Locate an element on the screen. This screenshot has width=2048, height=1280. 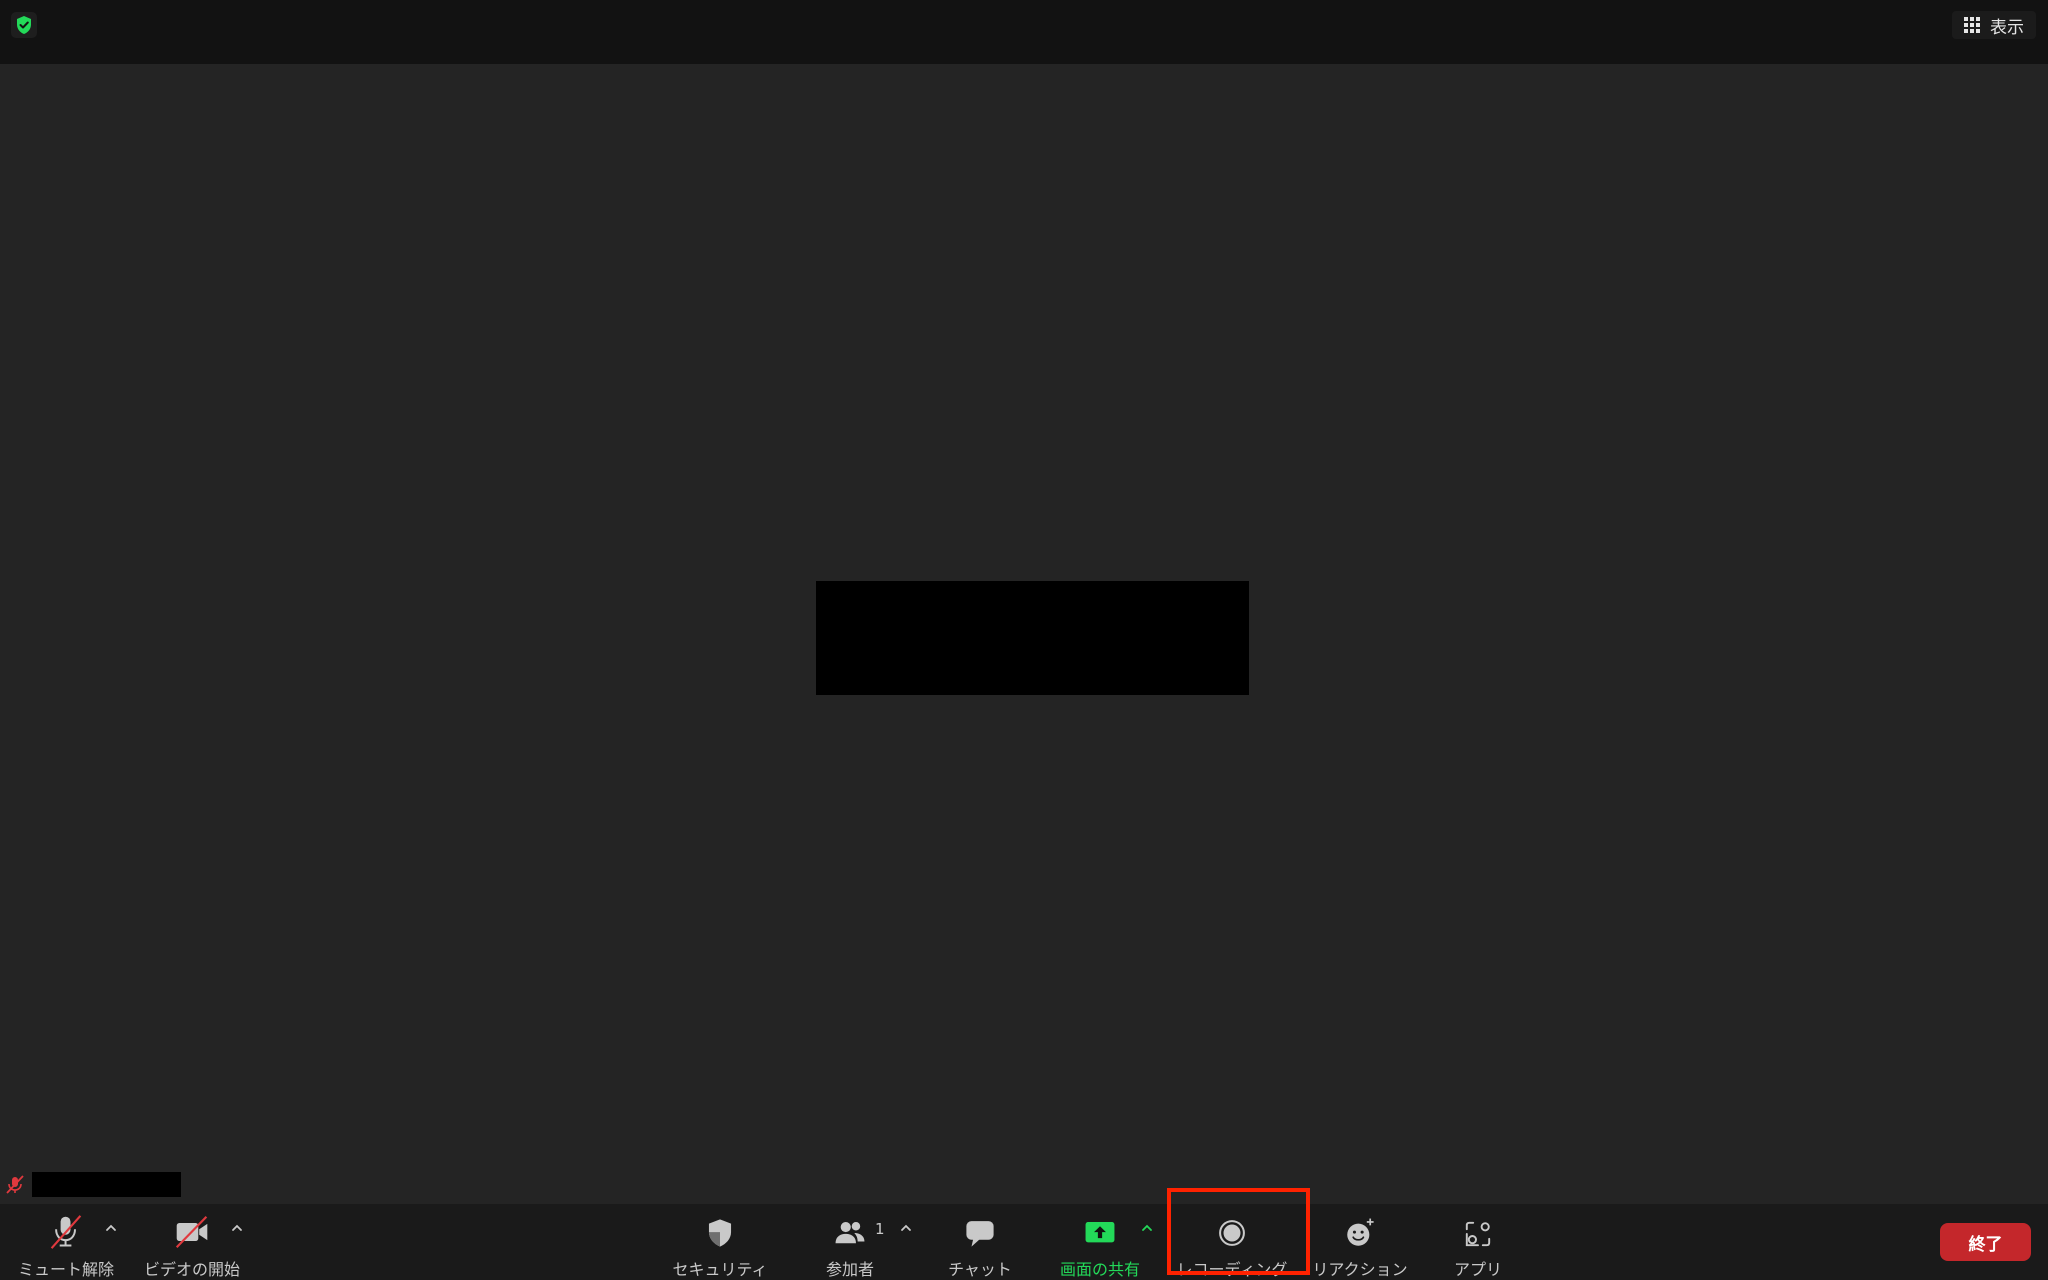
grid-icon is located at coordinates (1972, 25).